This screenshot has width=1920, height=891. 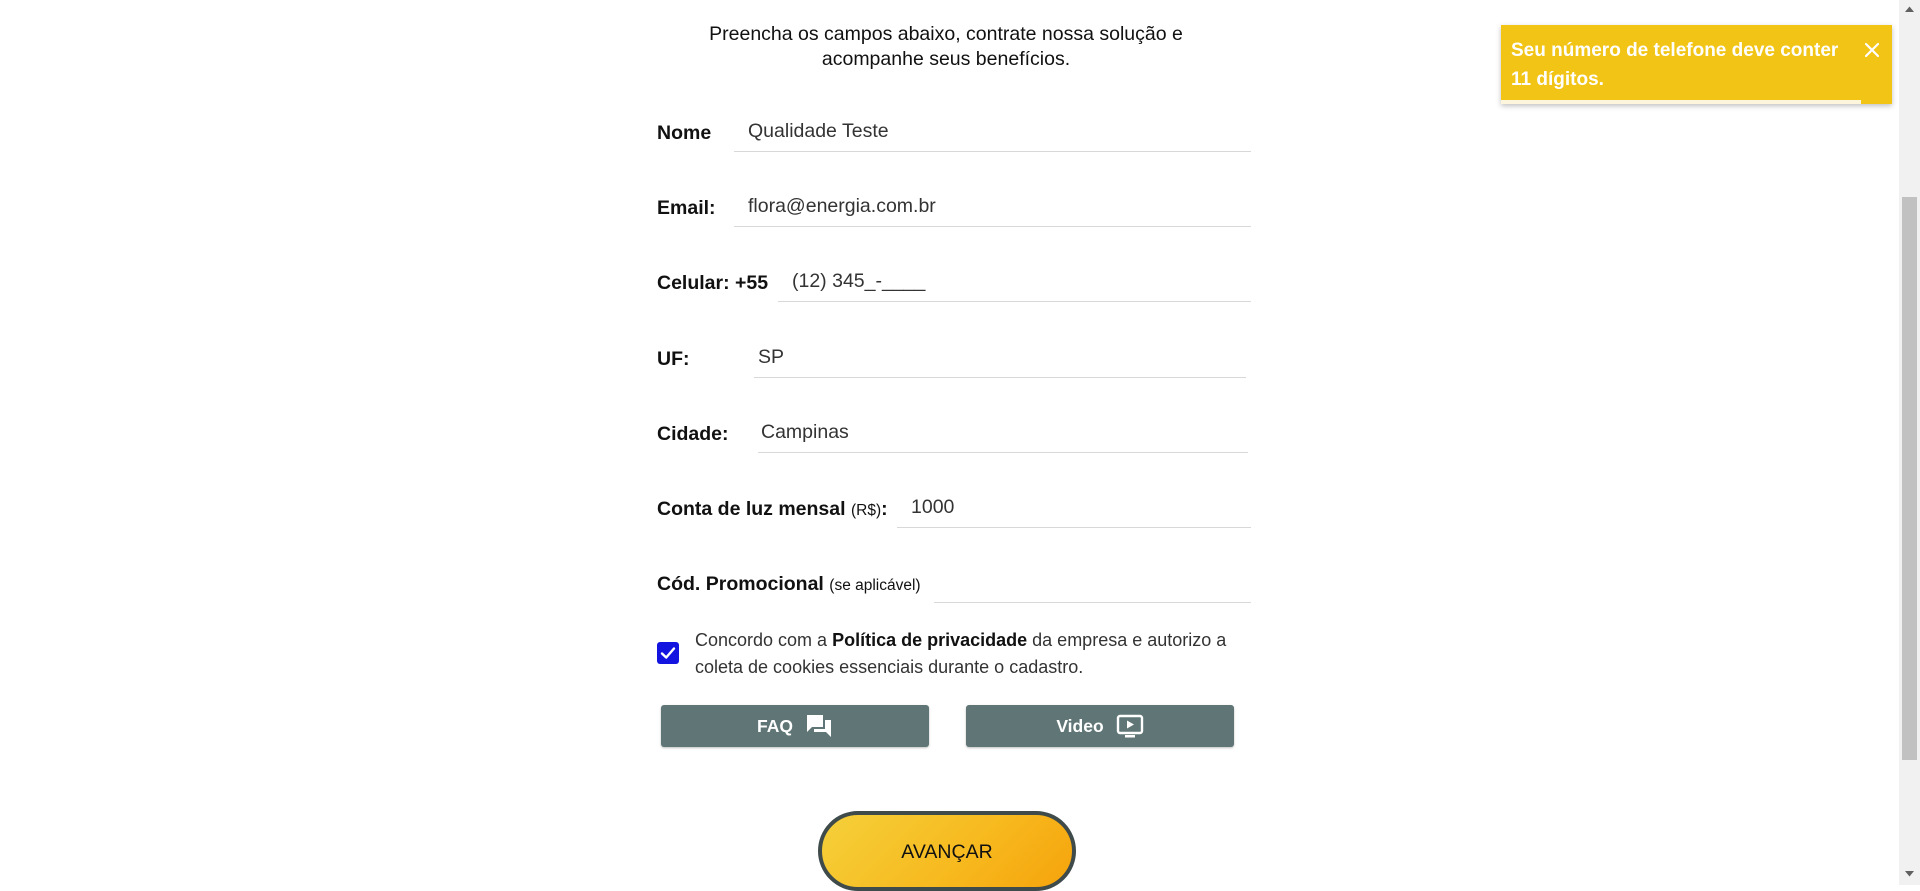 I want to click on bill-label-text: Conta de luz mensal, so click(x=751, y=509).